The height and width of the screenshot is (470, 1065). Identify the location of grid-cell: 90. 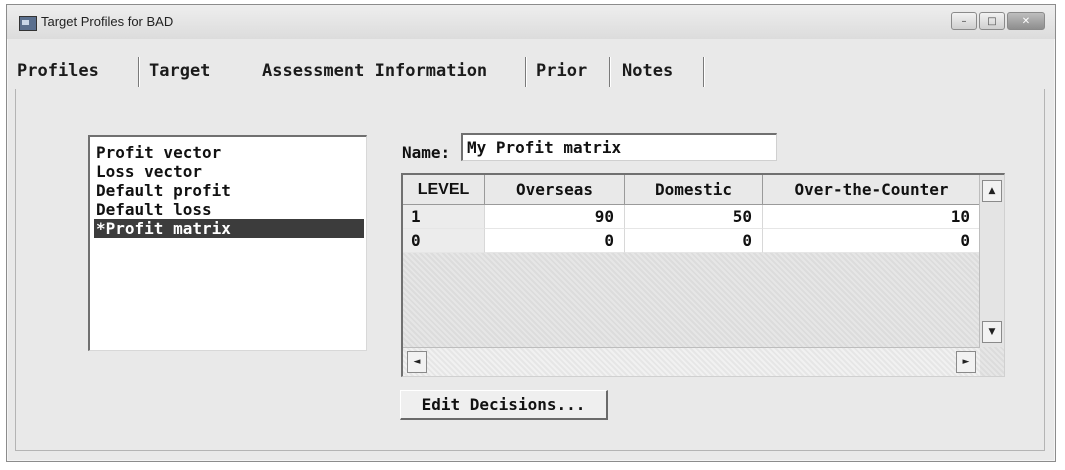
(555, 217).